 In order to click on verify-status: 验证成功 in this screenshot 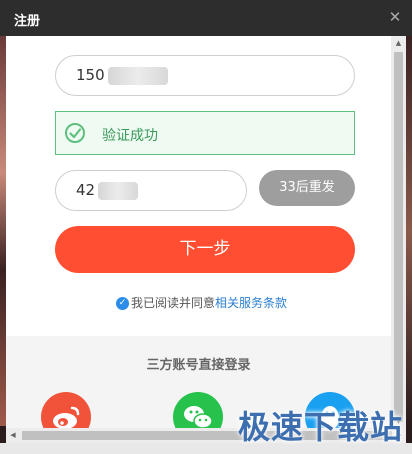, I will do `click(205, 133)`.